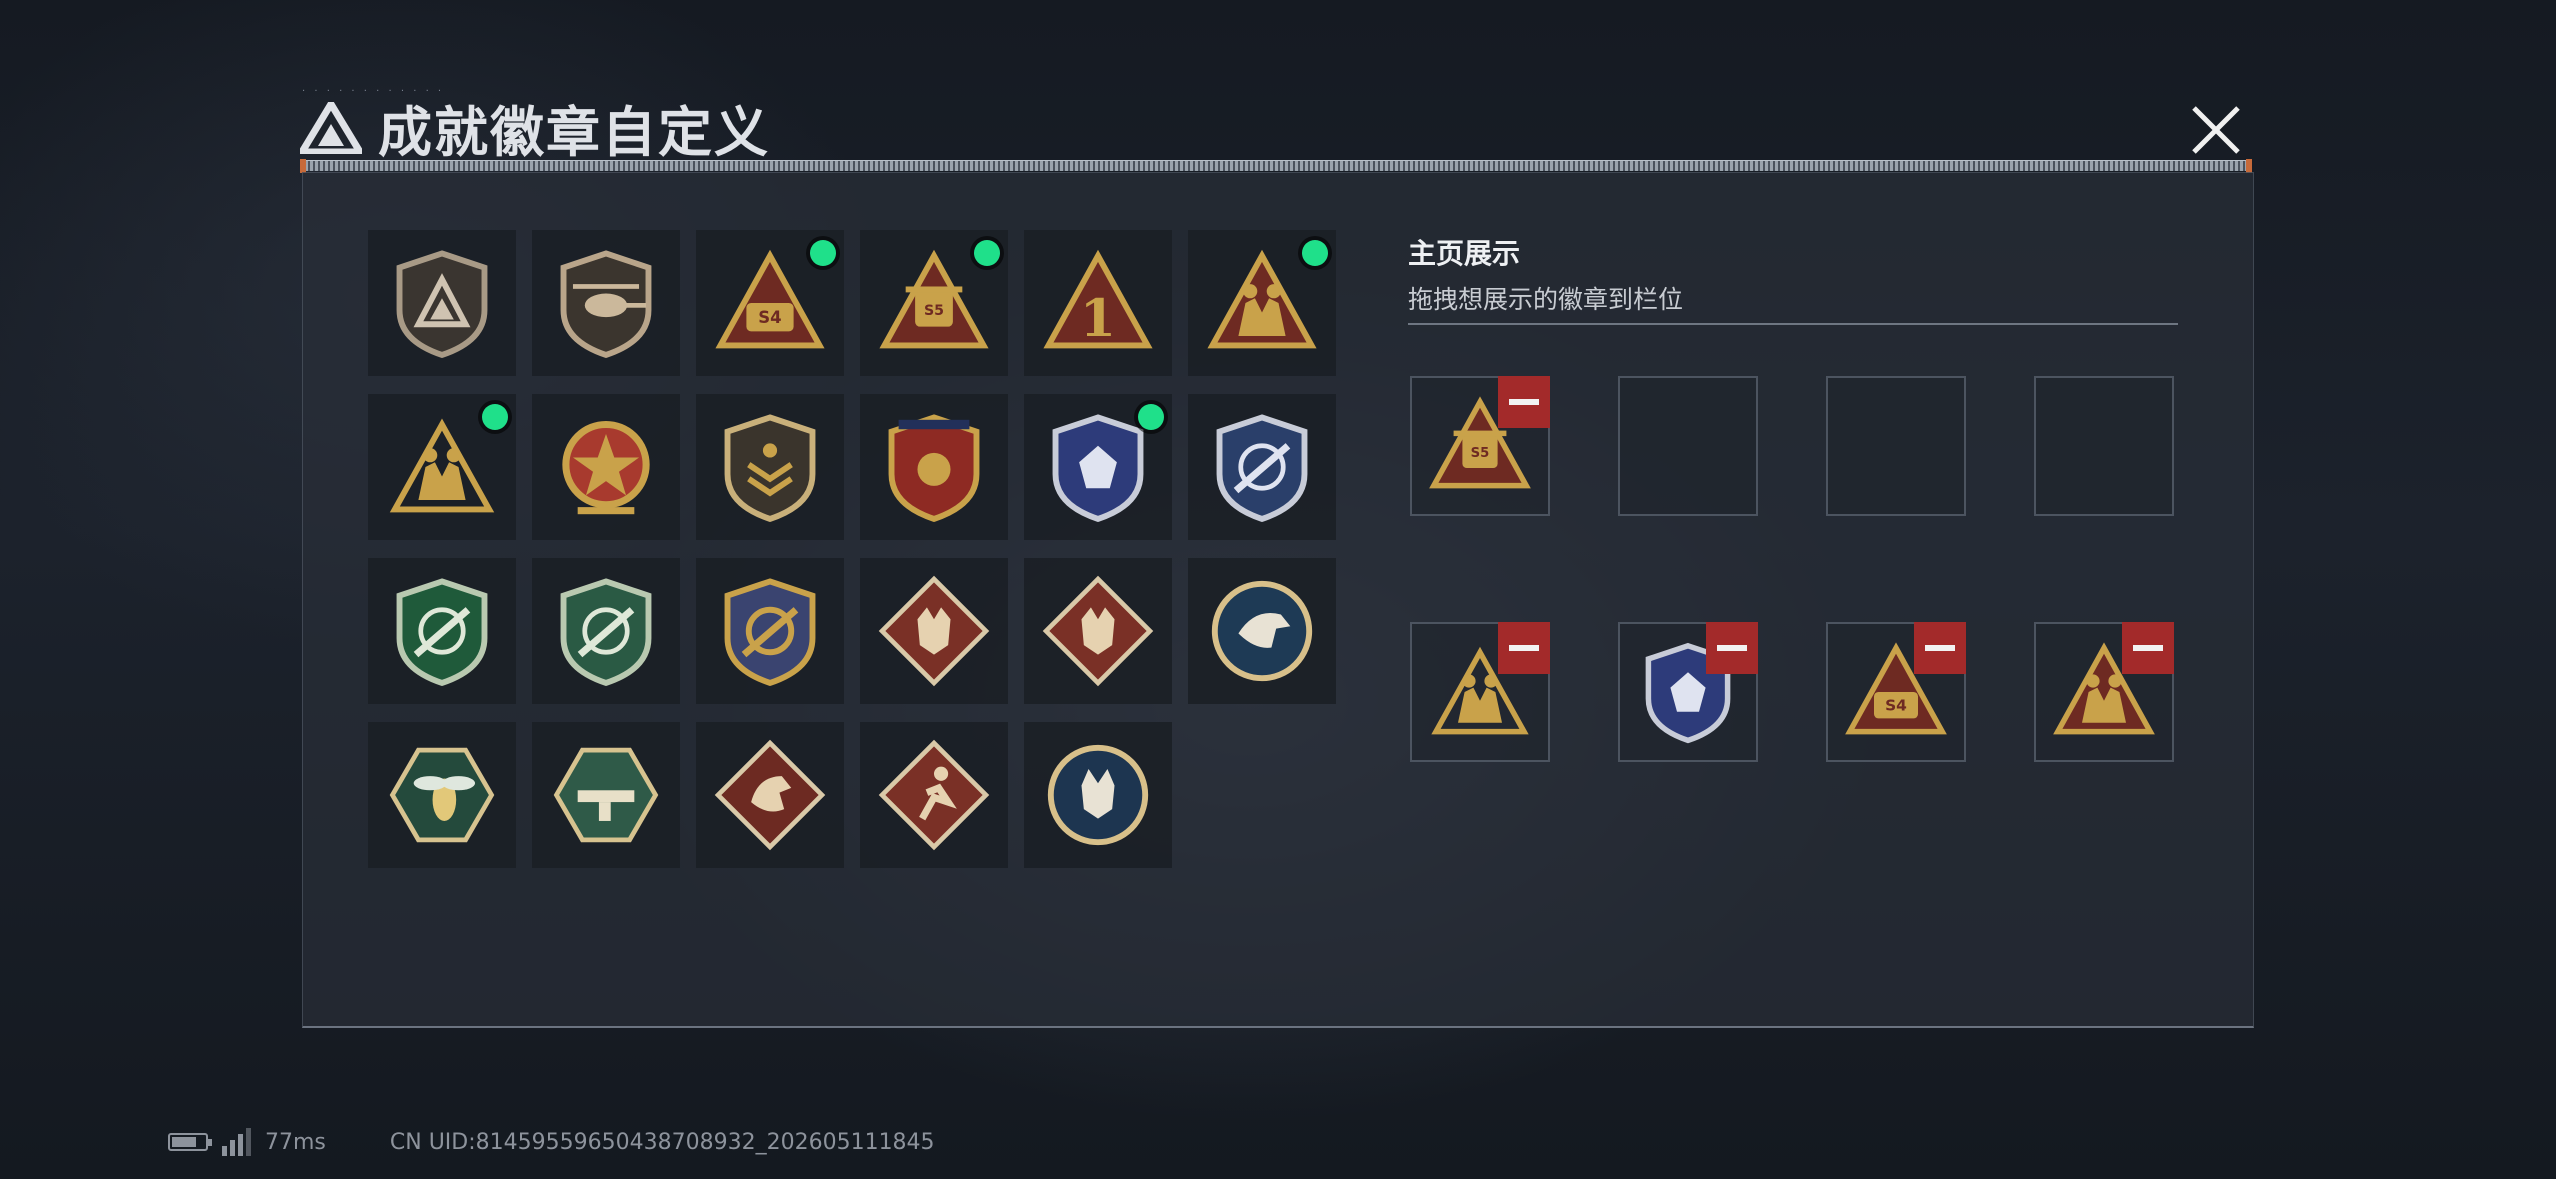  Describe the element at coordinates (331, 127) in the screenshot. I see `game-logo-icon` at that location.